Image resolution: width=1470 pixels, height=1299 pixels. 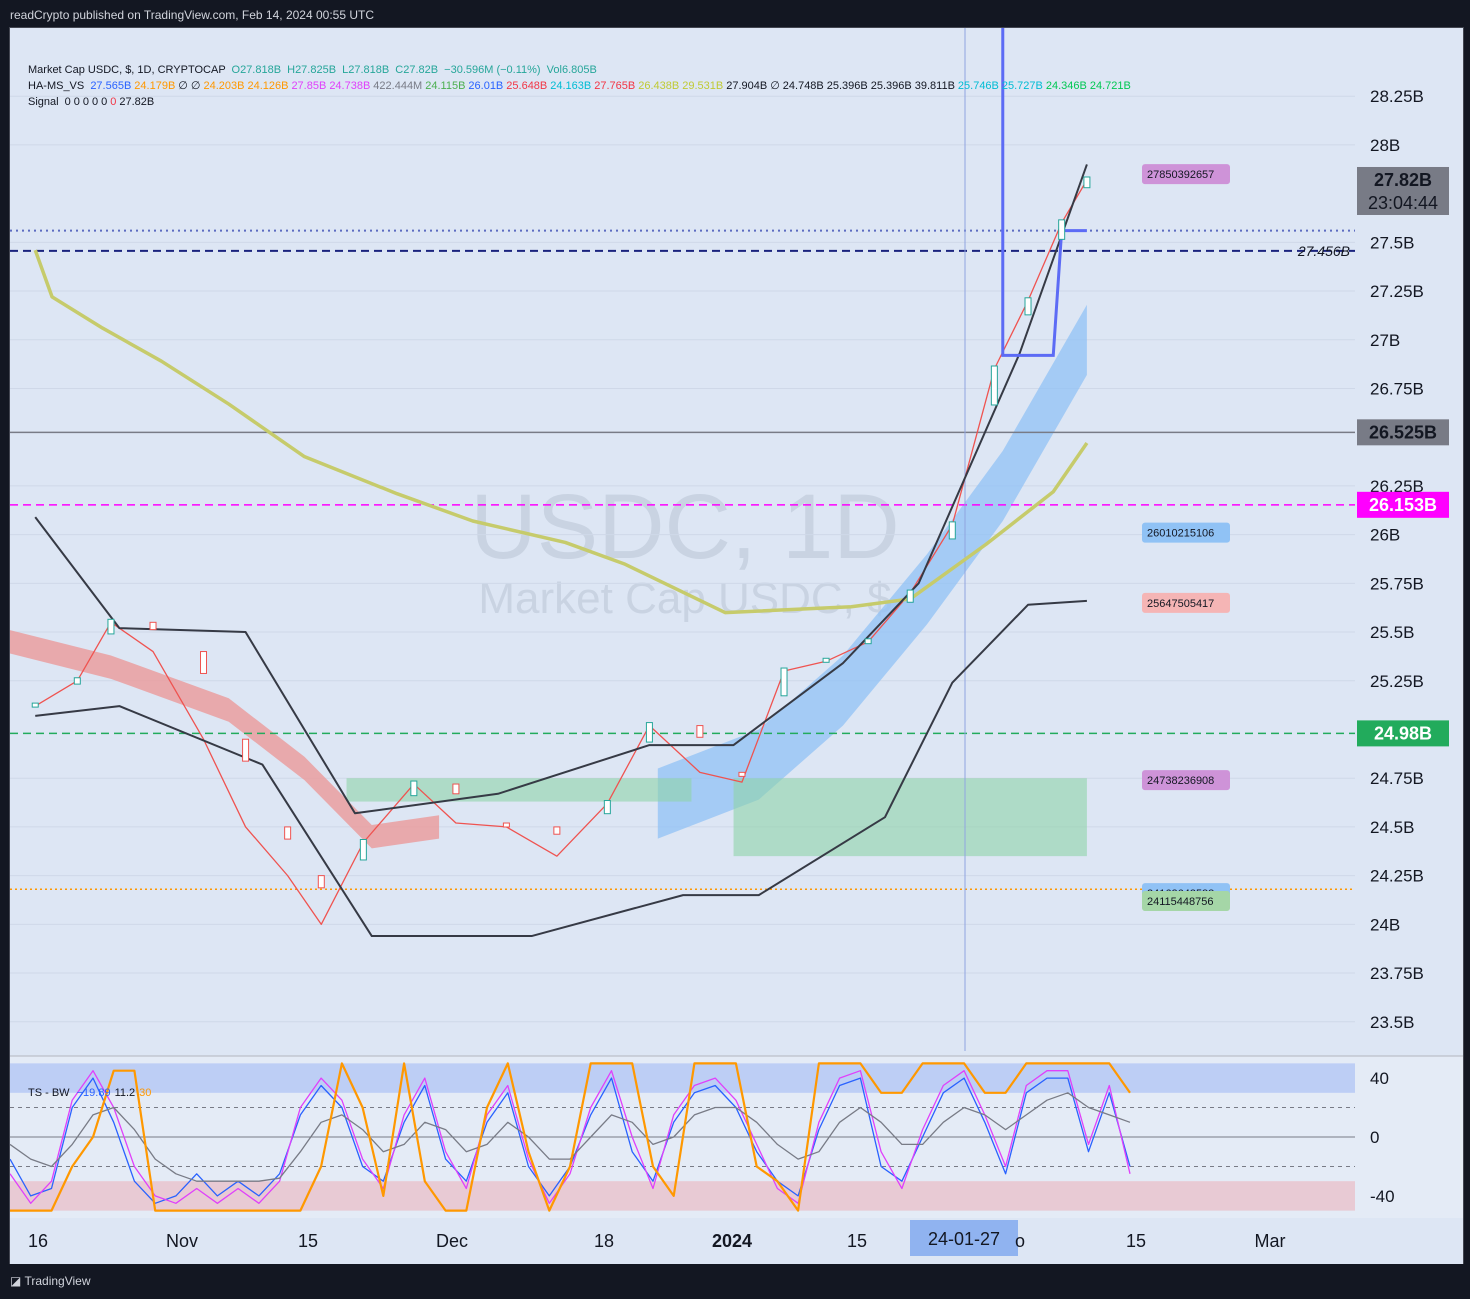 I want to click on legend-ha-value: 24.179B, so click(x=155, y=86).